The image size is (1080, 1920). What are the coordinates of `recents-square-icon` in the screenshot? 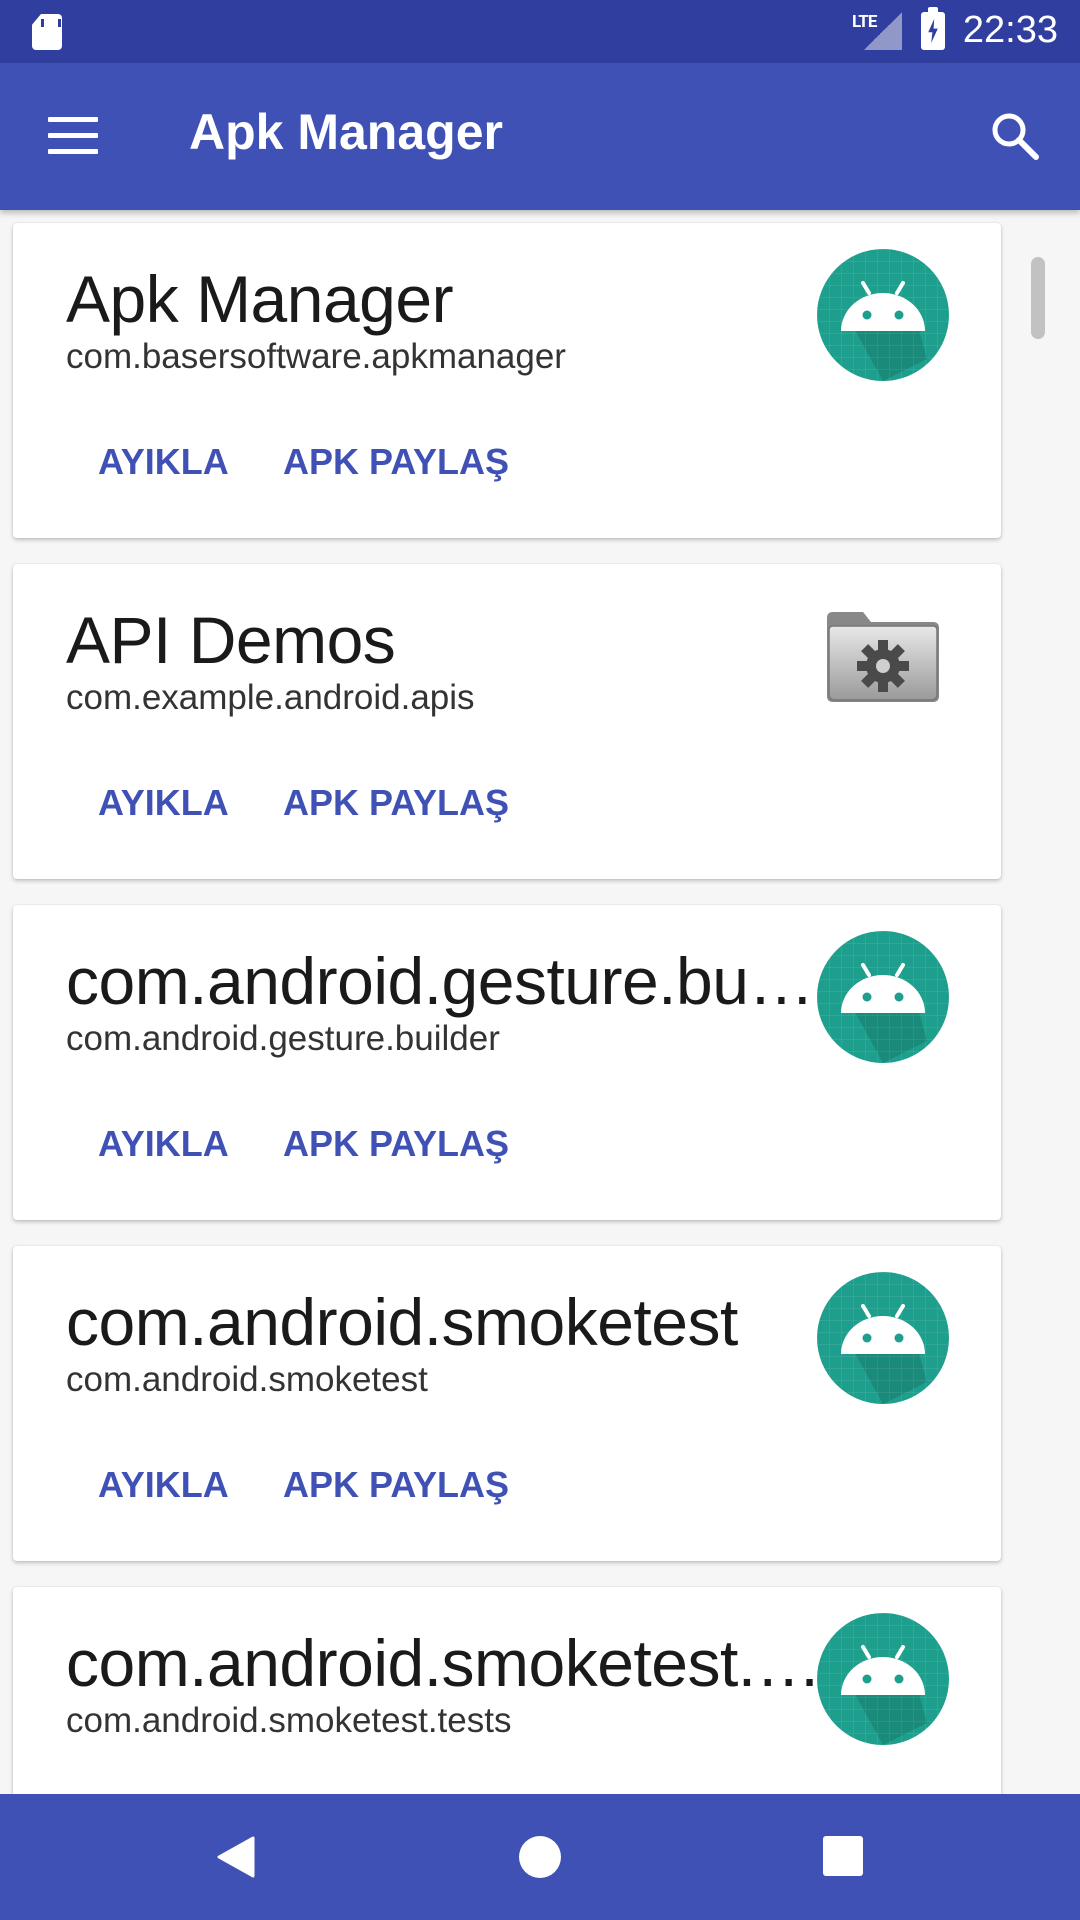 It's located at (843, 1856).